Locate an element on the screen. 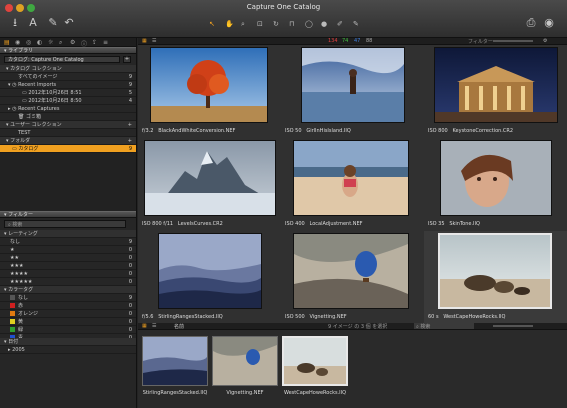  filter-search-input: ⌕ 検索 is located at coordinates (65, 224).